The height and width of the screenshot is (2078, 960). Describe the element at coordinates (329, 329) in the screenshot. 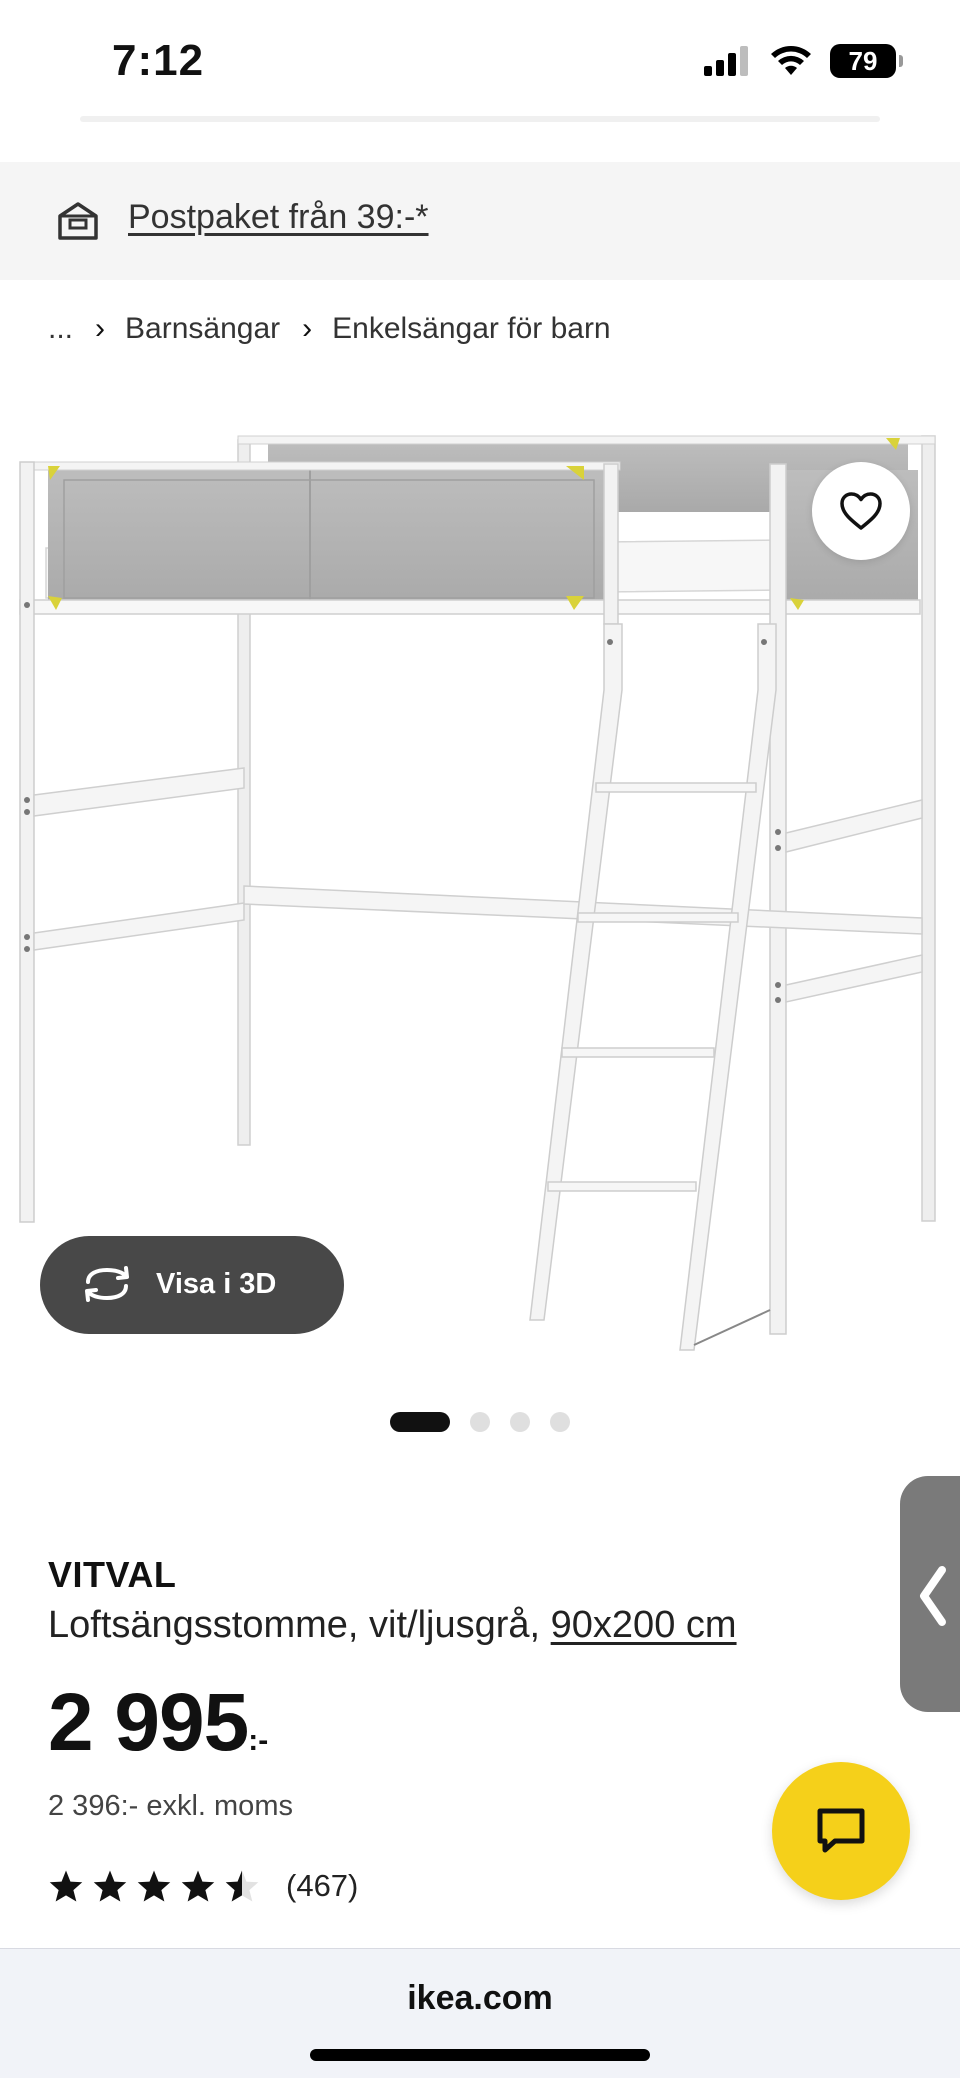

I see `breadcrumb: ... › Barnsängar › Enkelsängar för barn` at that location.